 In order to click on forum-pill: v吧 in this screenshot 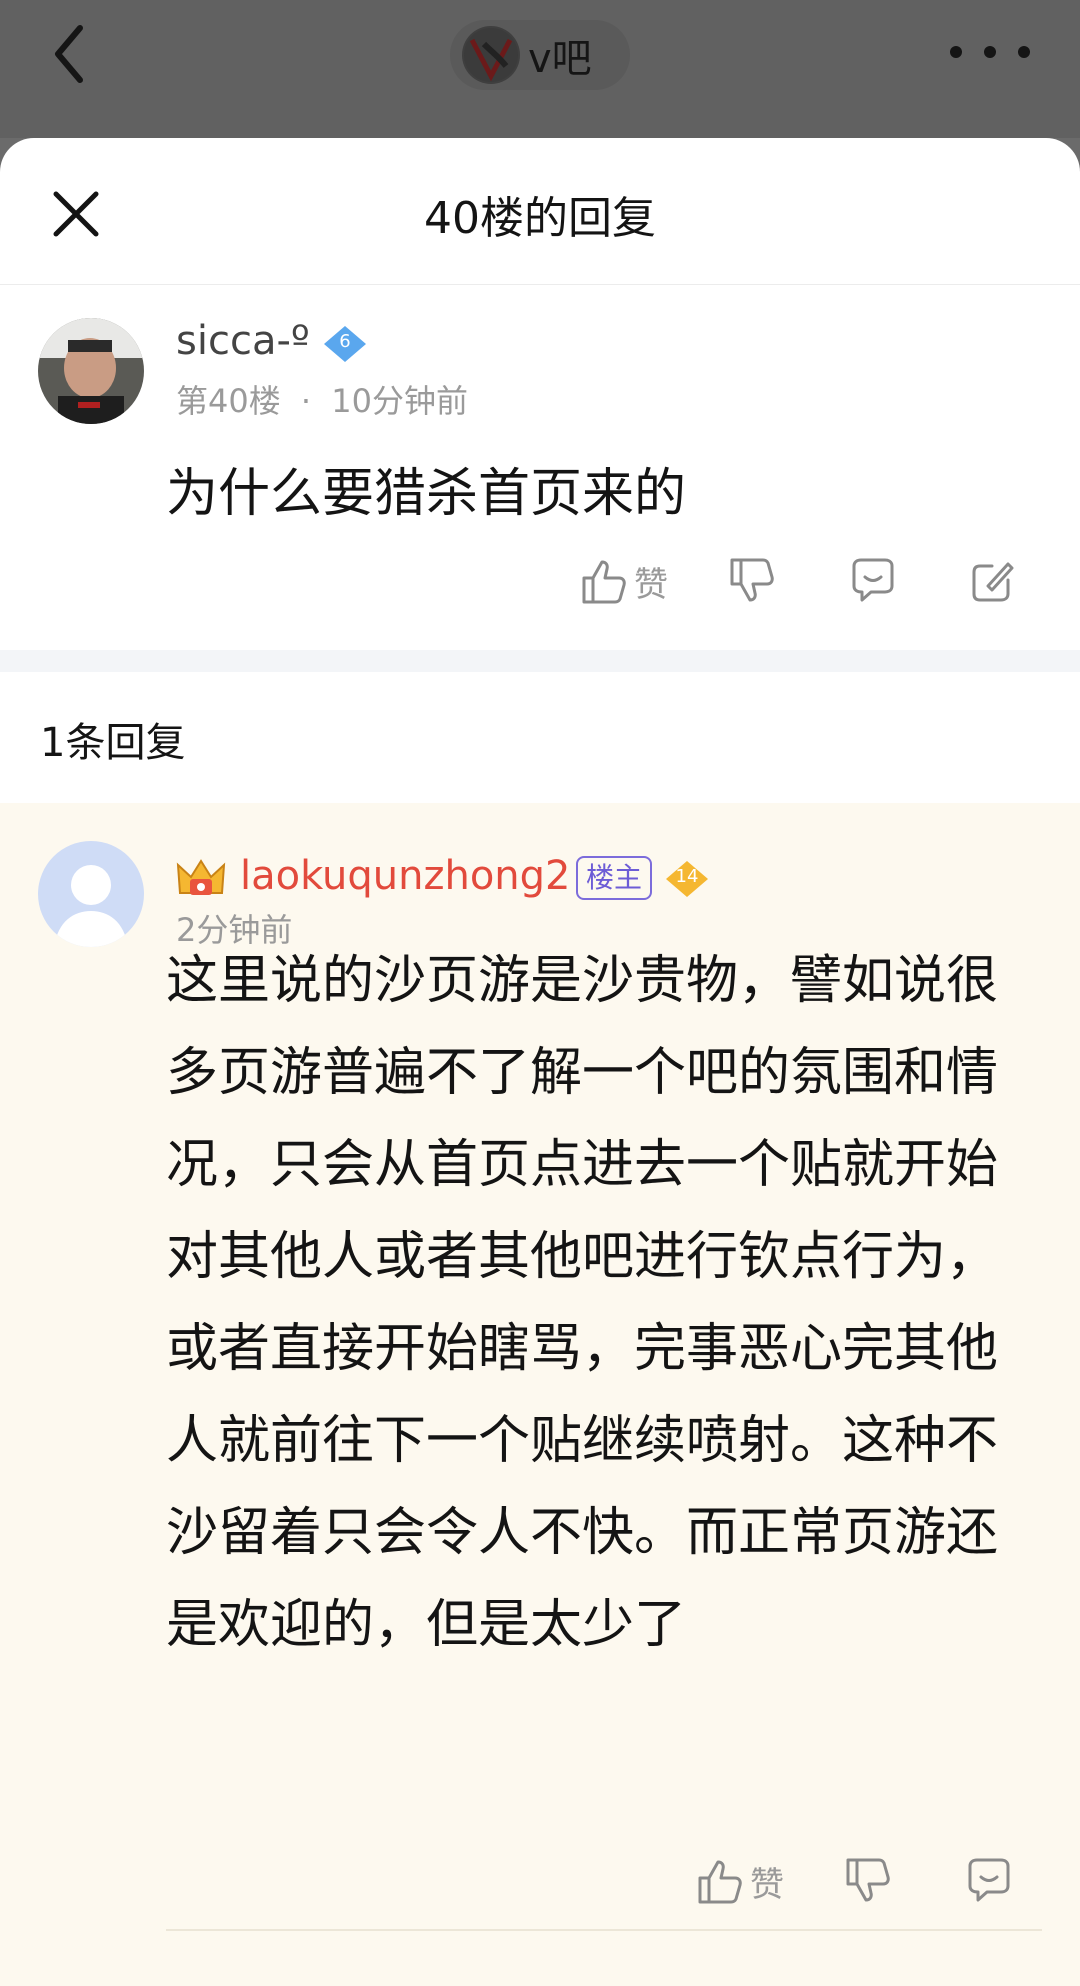, I will do `click(540, 55)`.